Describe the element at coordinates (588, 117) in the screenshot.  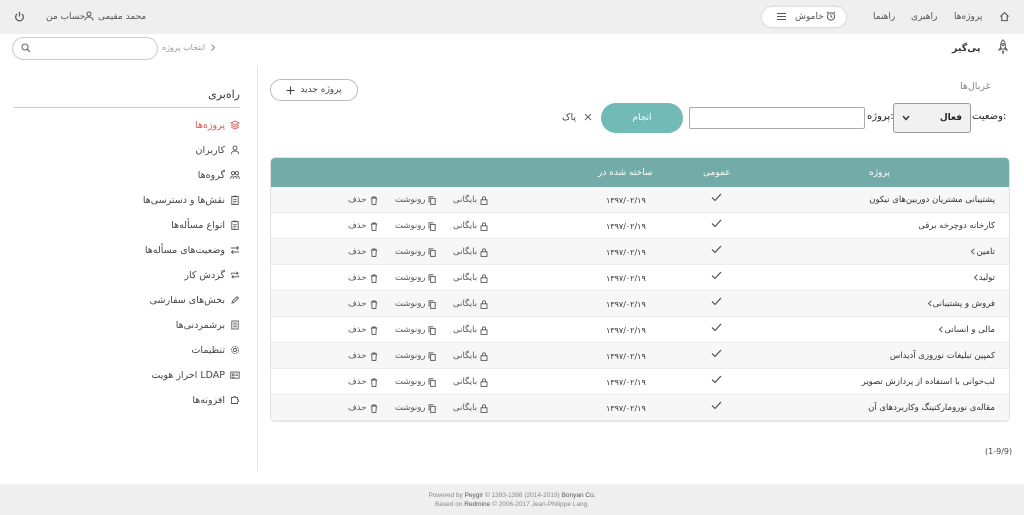
I see `close-icon` at that location.